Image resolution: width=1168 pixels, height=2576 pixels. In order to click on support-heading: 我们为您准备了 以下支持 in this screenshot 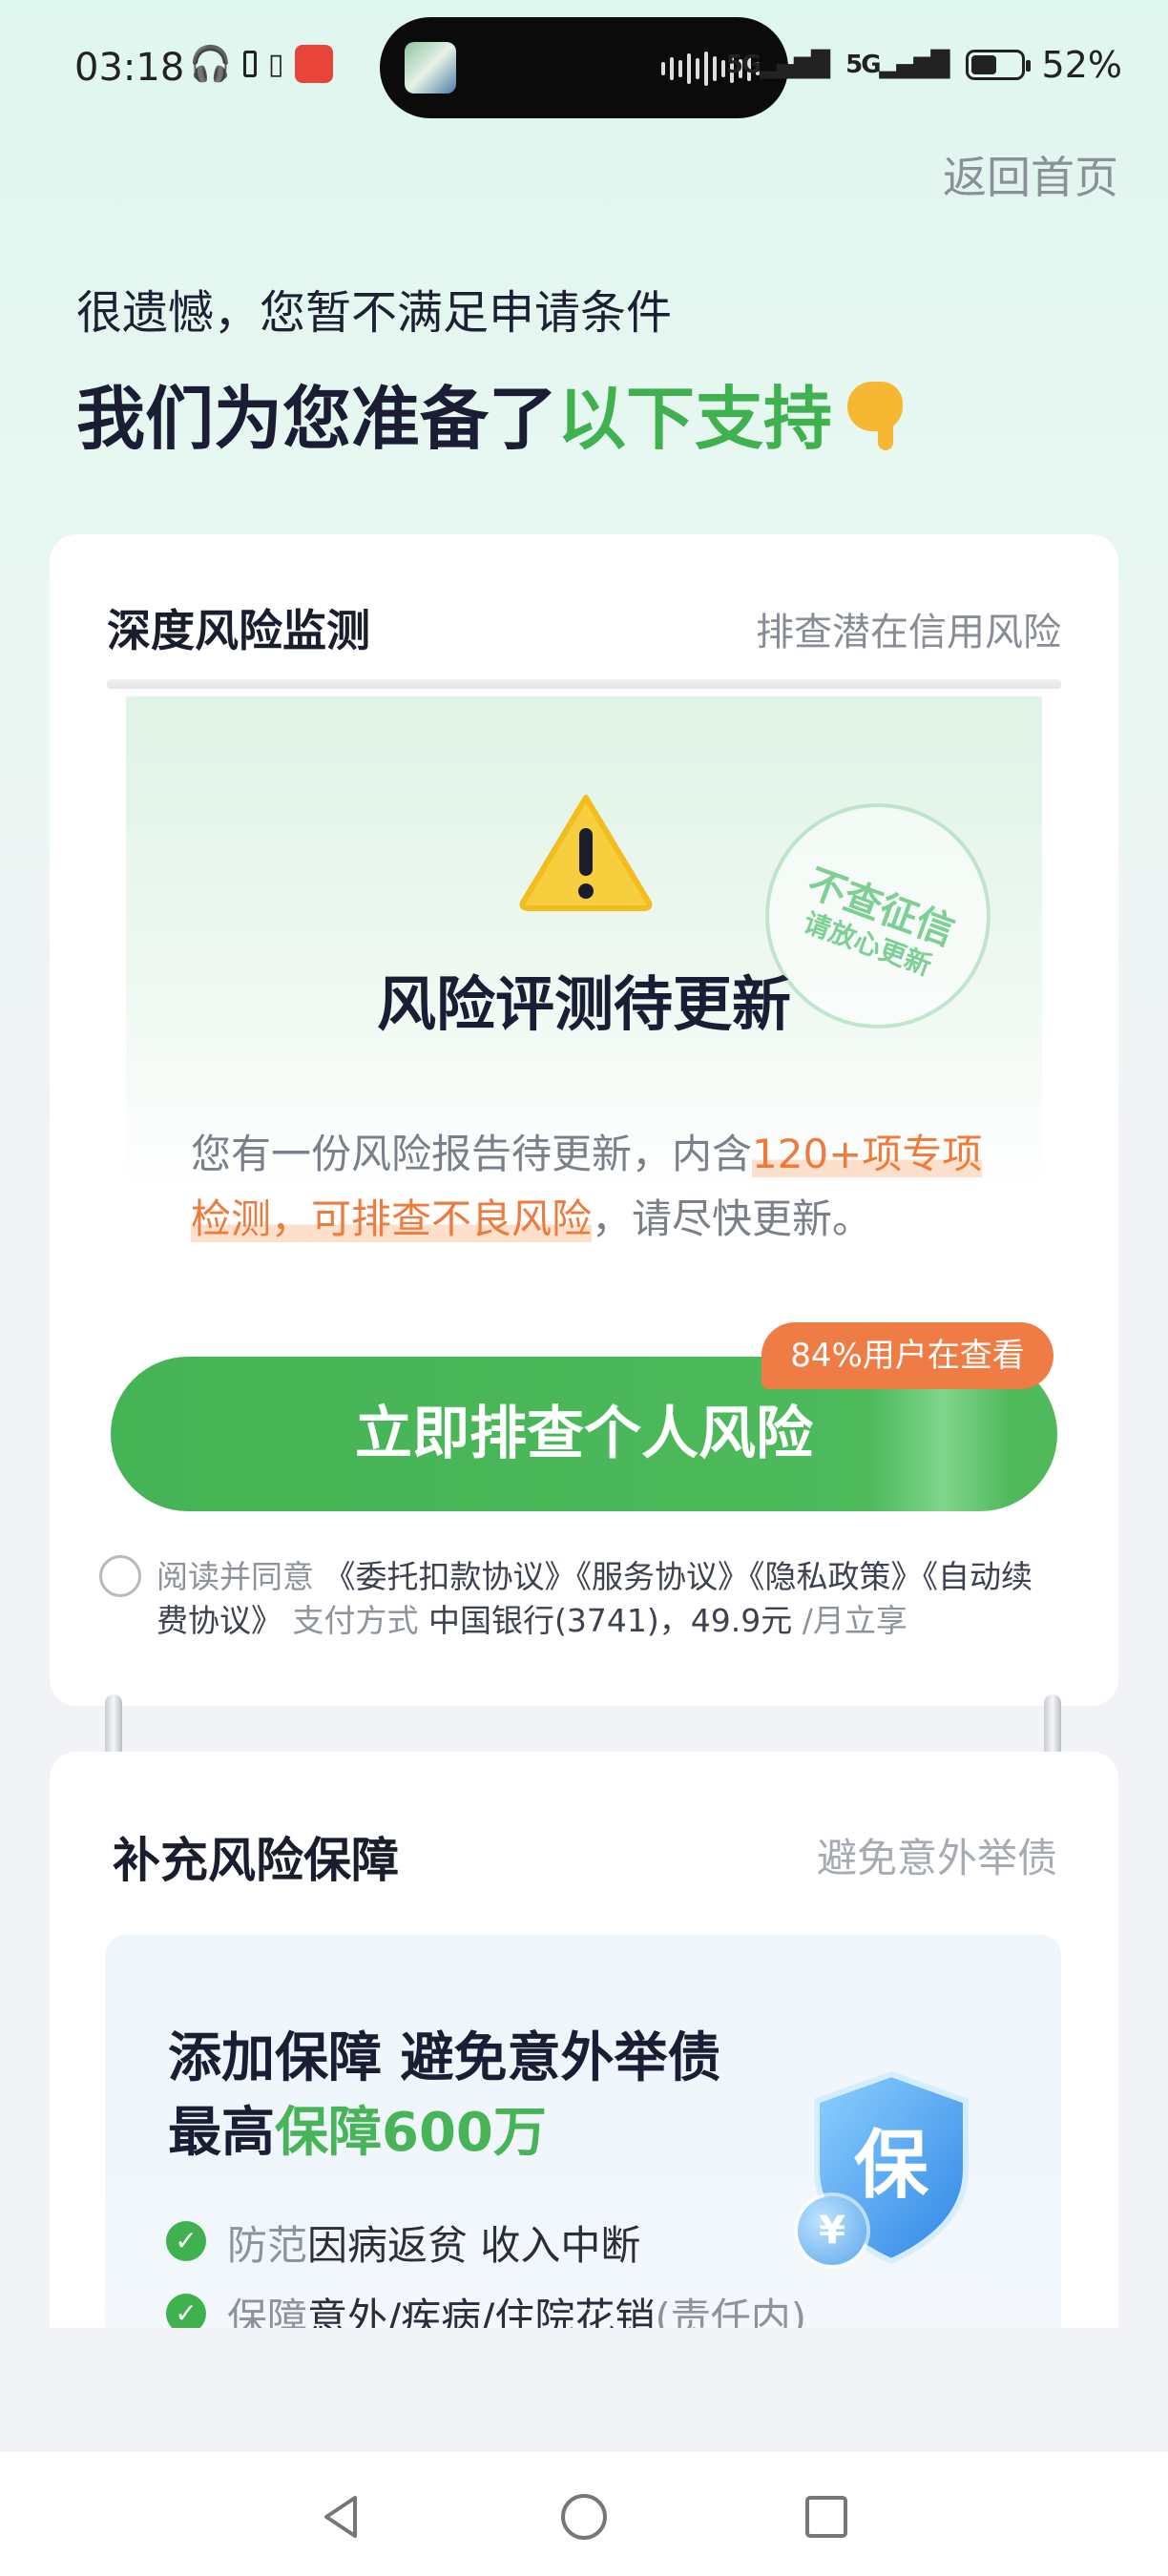, I will do `click(492, 413)`.